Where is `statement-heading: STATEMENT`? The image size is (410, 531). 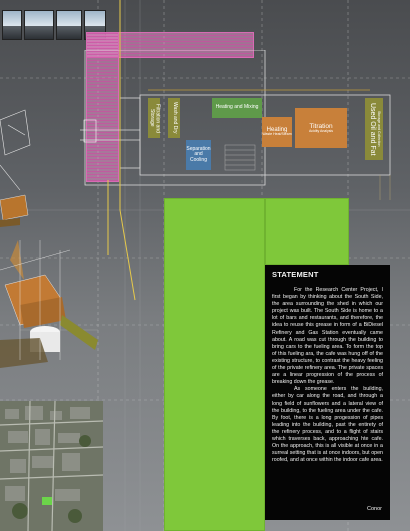
statement-heading: STATEMENT is located at coordinates (295, 274).